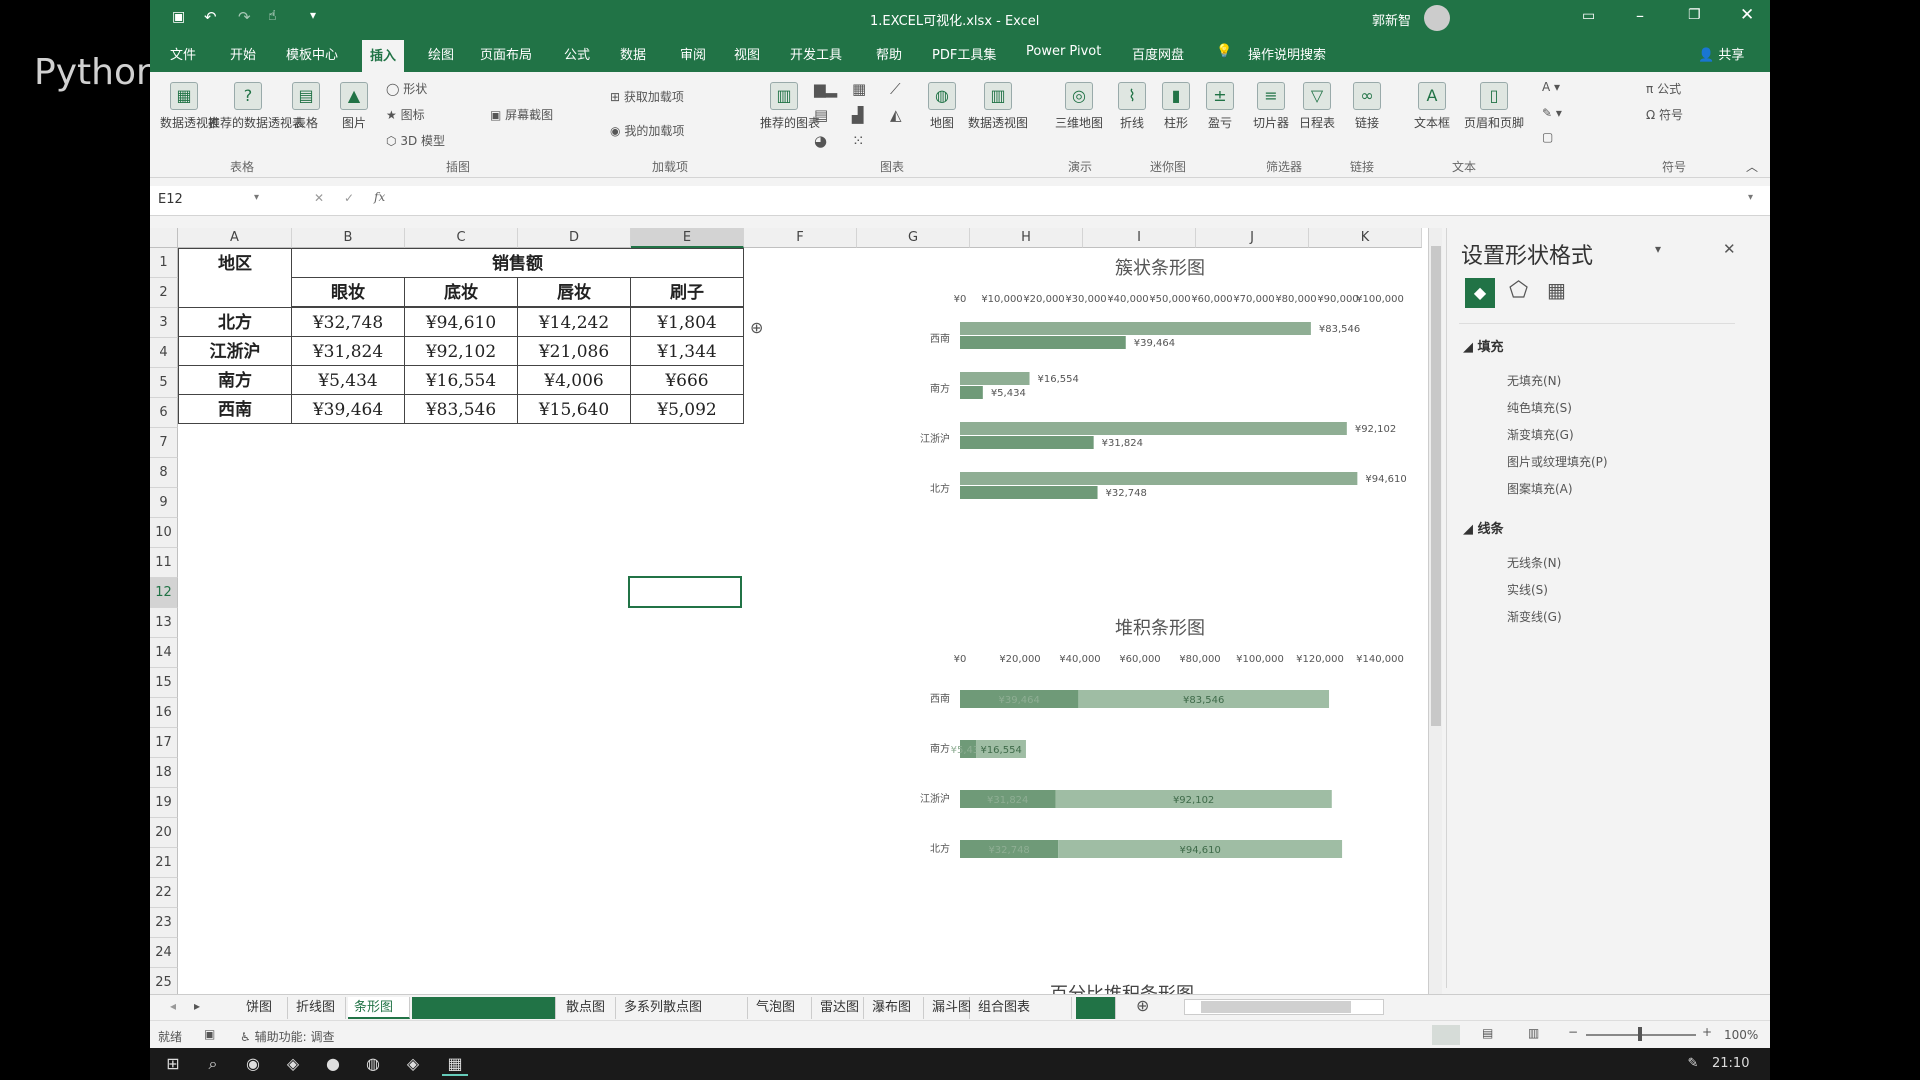  What do you see at coordinates (820, 141) in the screenshot?
I see `pie-chart-icon: ◕` at bounding box center [820, 141].